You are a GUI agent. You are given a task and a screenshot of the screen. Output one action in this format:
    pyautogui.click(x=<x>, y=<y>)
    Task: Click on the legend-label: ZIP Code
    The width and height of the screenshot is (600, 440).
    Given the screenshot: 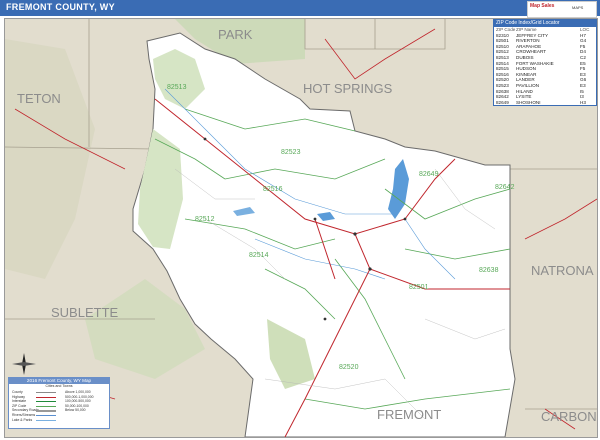 What is the action you would take?
    pyautogui.click(x=19, y=405)
    